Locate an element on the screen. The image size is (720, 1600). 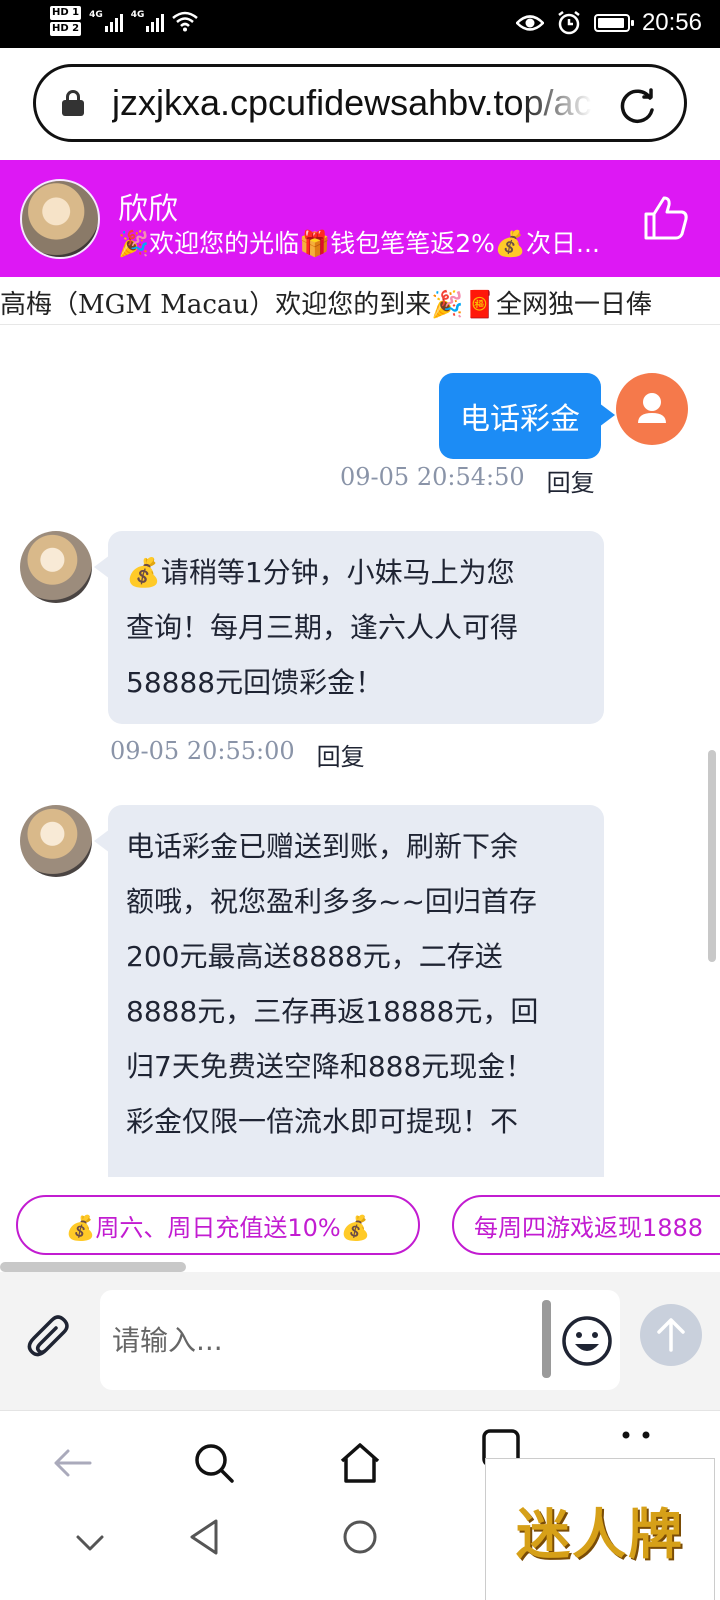
quick-reply-bar: 💰周六、周日充值送10%💰 每周四游戏返现1888 is located at coordinates (360, 1222).